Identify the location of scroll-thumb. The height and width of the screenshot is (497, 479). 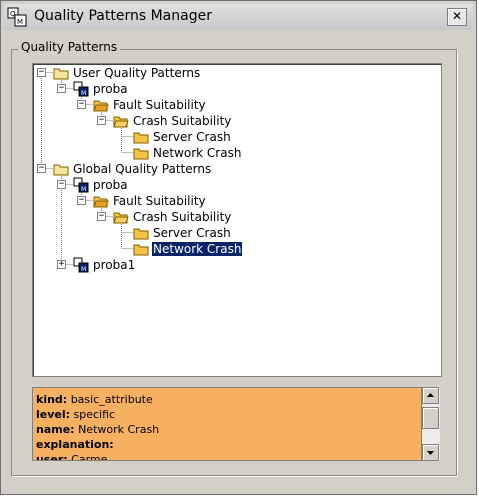
(430, 418).